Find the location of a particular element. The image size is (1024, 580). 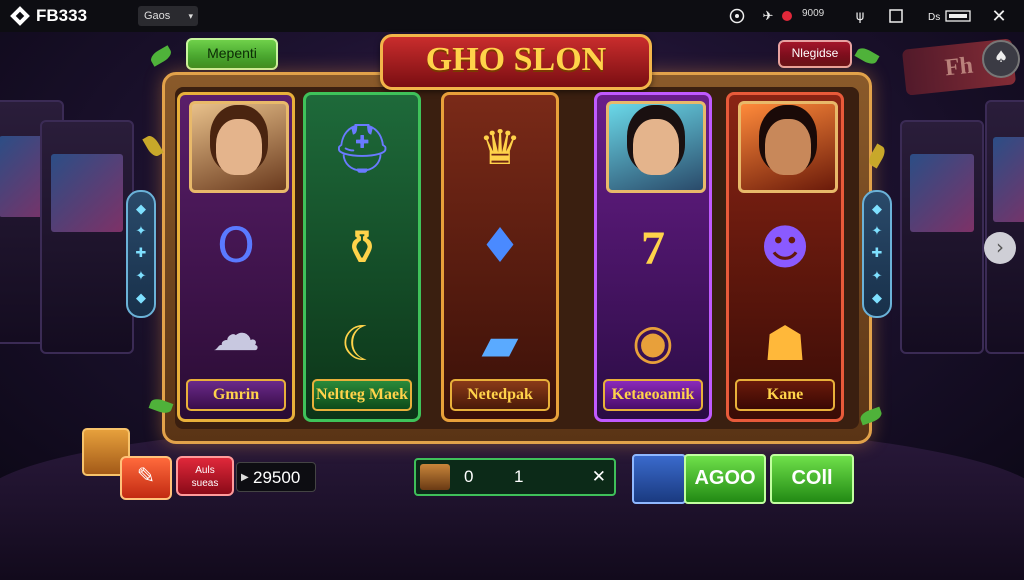

bet-lines: 1 is located at coordinates (519, 476).